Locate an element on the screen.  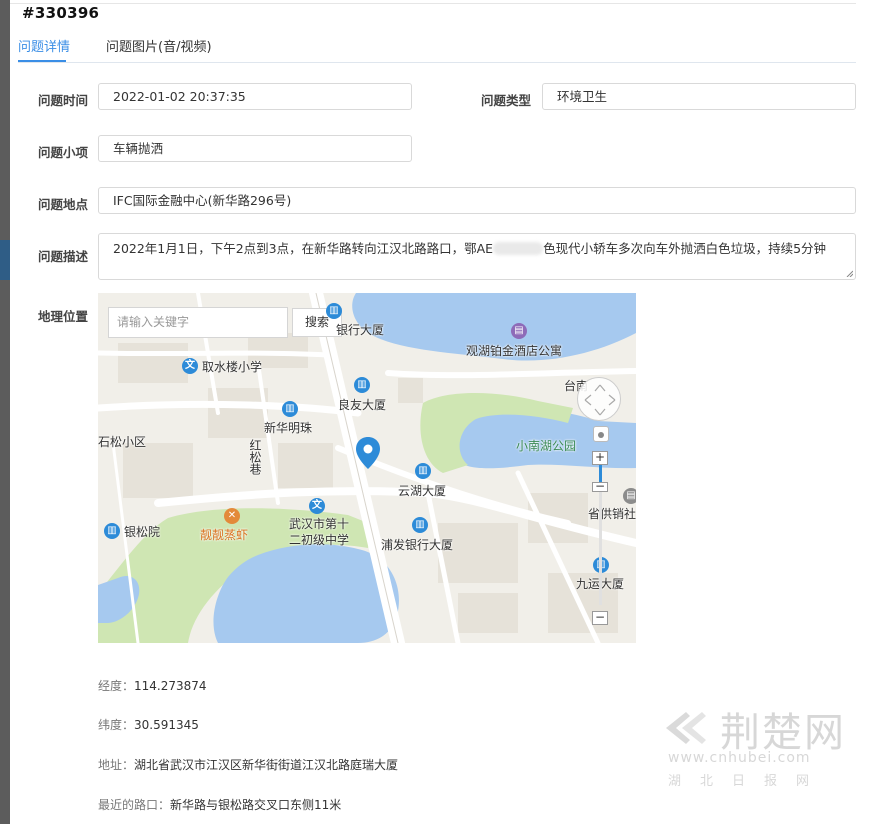
geo-label: 地理位置 is located at coordinates (63, 316).